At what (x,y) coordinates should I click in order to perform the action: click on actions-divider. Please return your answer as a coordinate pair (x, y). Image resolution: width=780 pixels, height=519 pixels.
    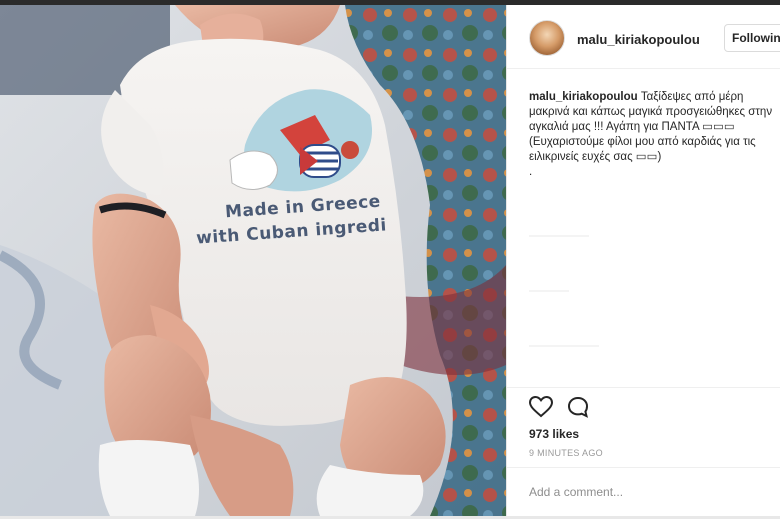
    Looking at the image, I should click on (643, 387).